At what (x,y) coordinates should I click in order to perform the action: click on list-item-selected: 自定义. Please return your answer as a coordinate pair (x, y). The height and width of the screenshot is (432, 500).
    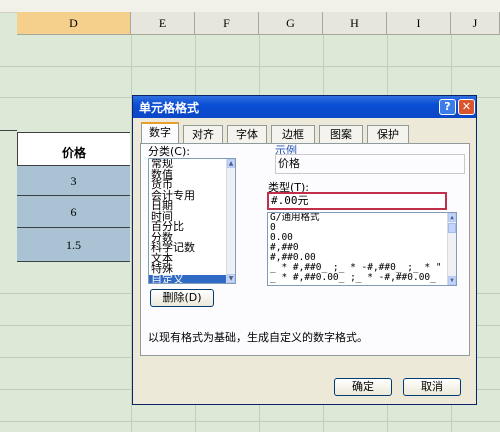
    Looking at the image, I should click on (192, 278).